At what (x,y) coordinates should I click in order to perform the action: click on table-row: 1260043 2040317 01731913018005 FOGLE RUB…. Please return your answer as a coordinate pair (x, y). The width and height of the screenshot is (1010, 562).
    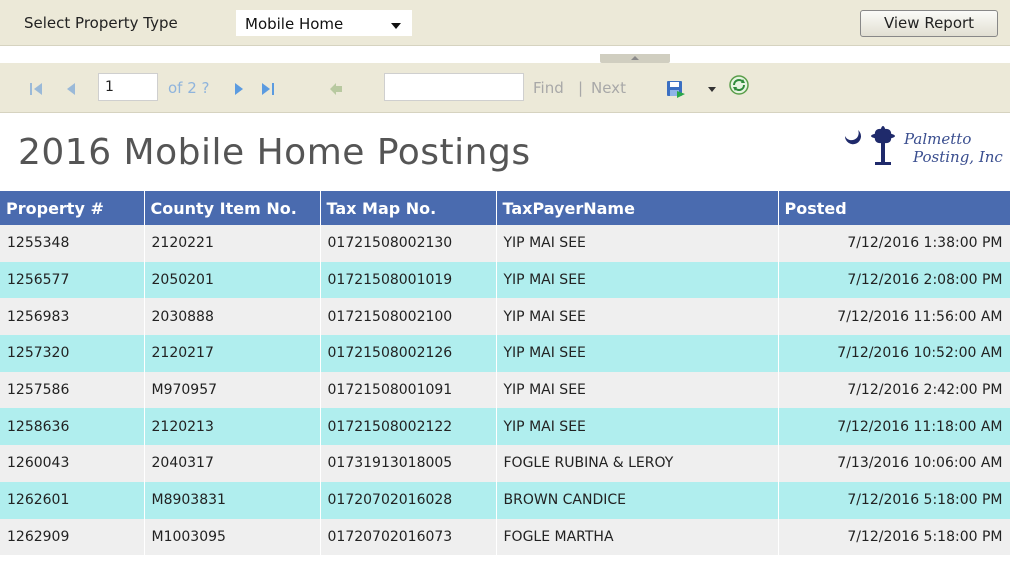
    Looking at the image, I should click on (505, 463).